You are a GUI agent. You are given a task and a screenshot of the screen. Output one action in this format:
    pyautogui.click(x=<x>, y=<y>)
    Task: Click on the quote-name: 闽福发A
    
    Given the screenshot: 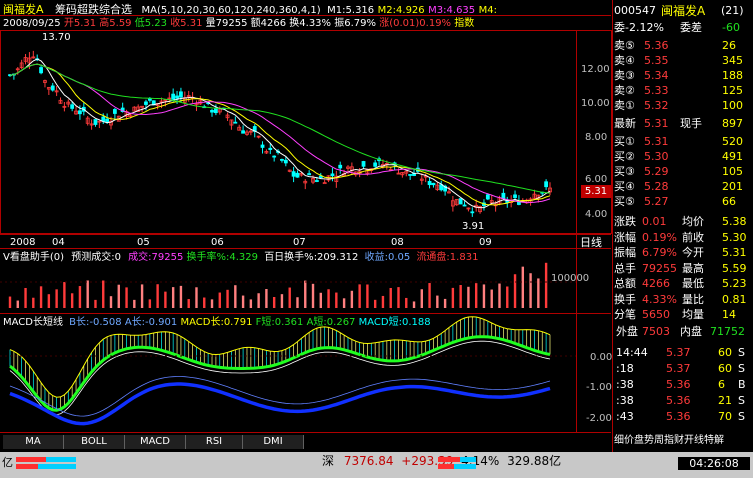 What is the action you would take?
    pyautogui.click(x=683, y=11)
    